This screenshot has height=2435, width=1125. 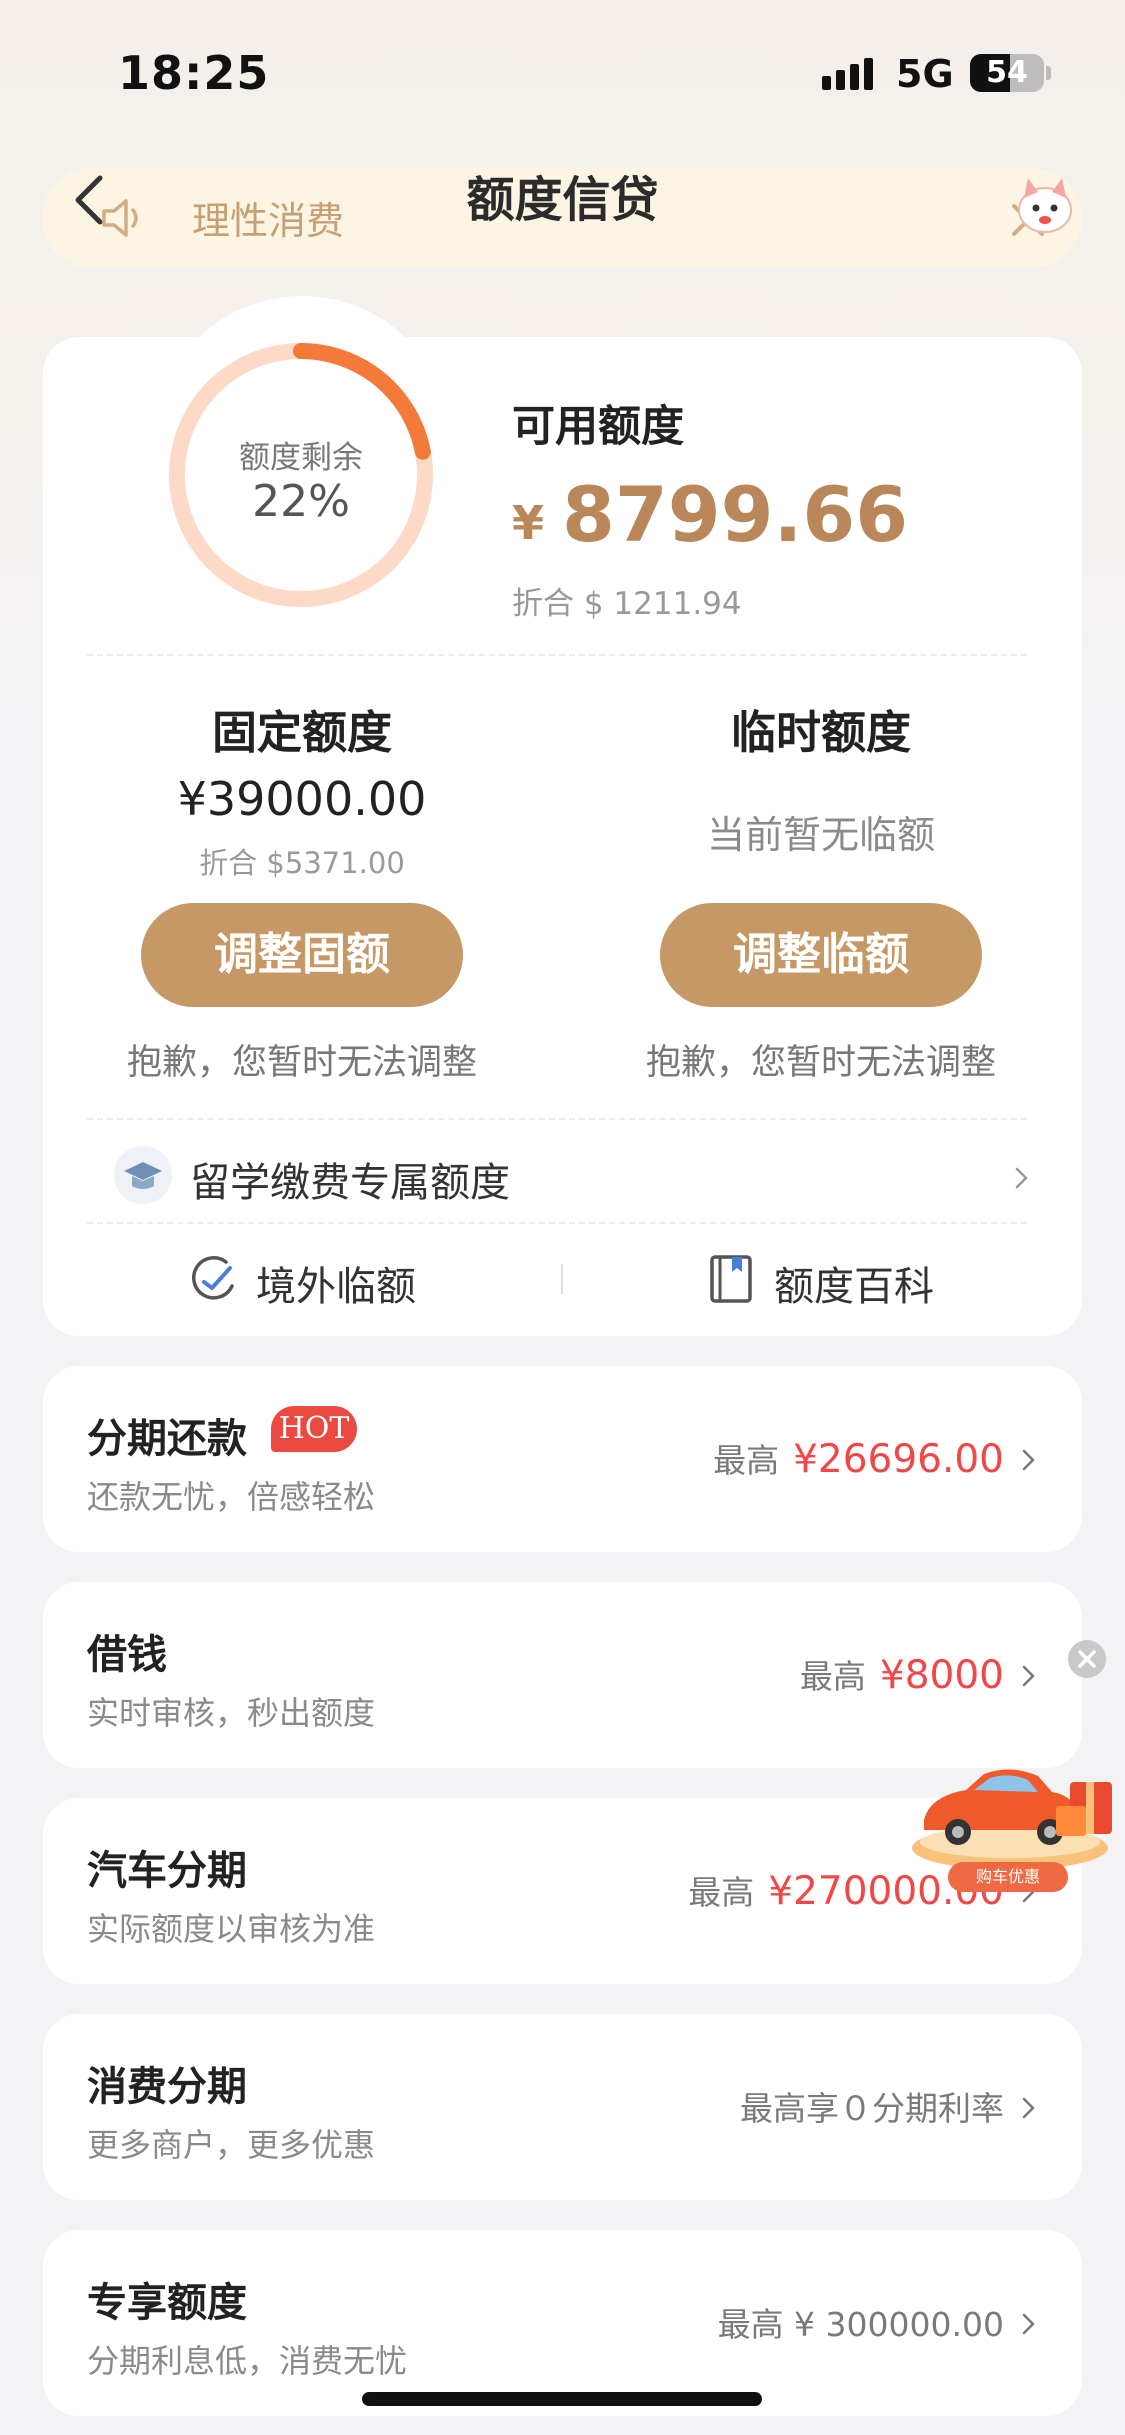 I want to click on hot-badge: HOT, so click(x=314, y=1429).